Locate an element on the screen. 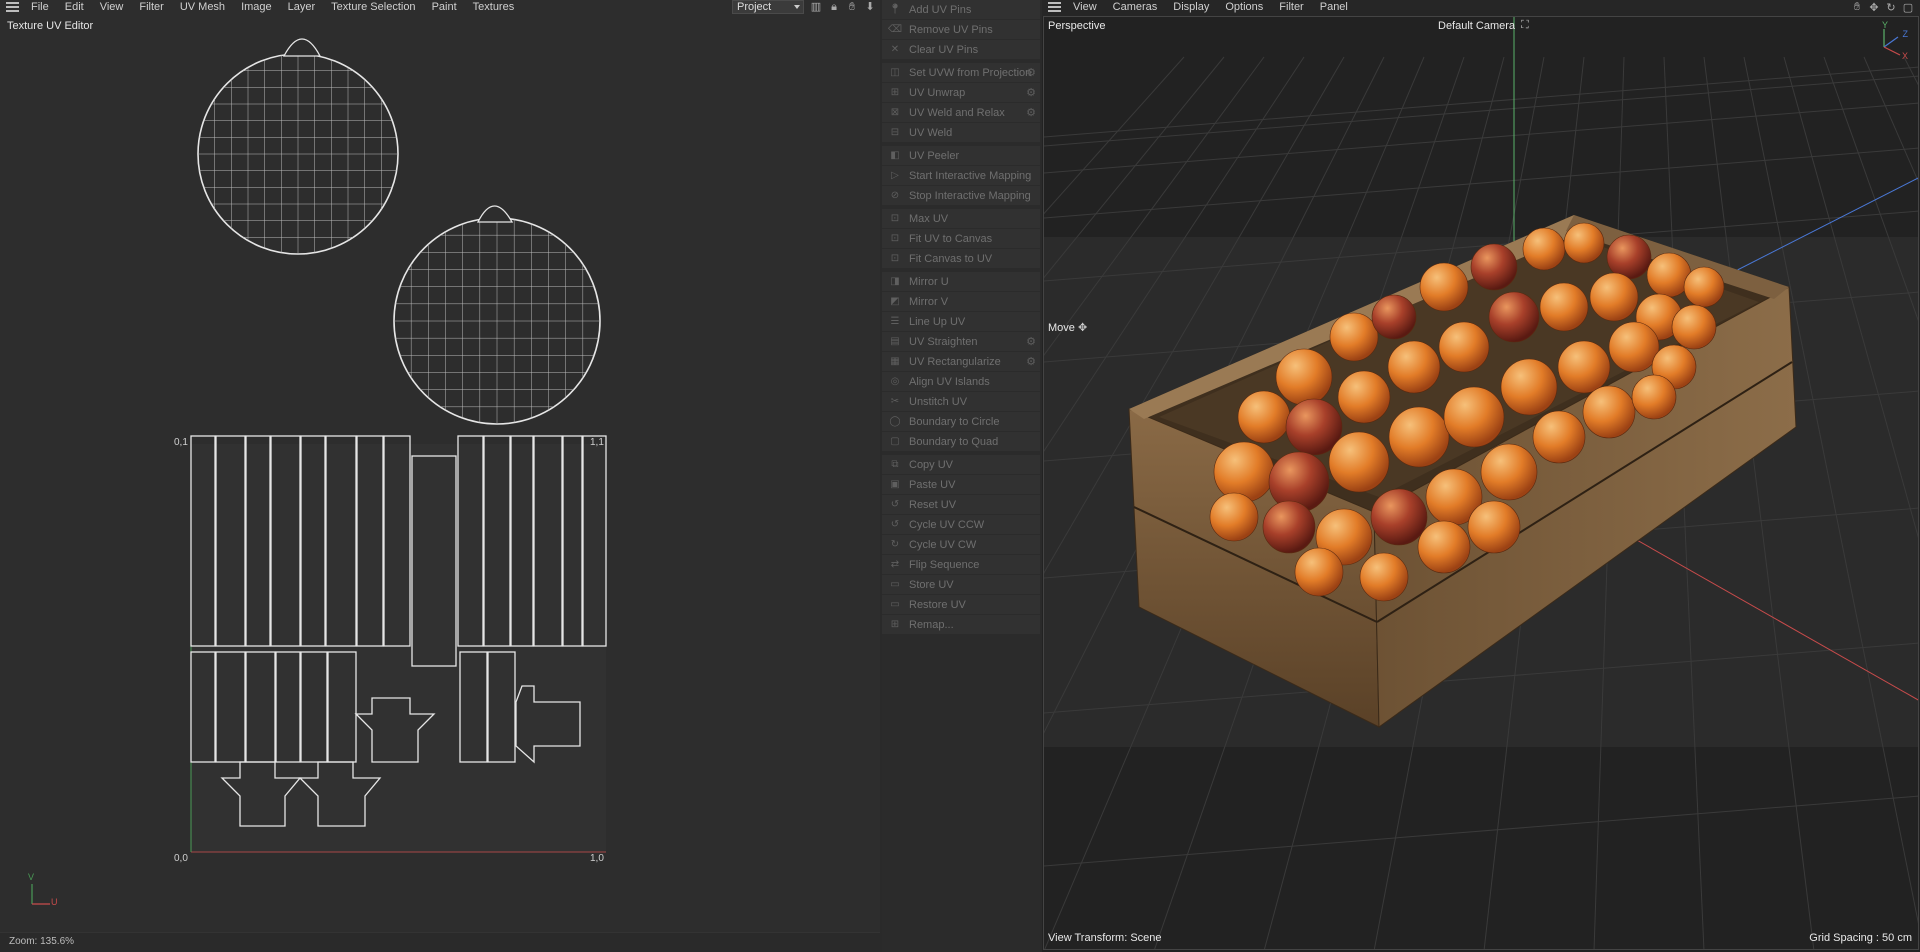 The height and width of the screenshot is (952, 1920). menu-file: File is located at coordinates (40, 7).